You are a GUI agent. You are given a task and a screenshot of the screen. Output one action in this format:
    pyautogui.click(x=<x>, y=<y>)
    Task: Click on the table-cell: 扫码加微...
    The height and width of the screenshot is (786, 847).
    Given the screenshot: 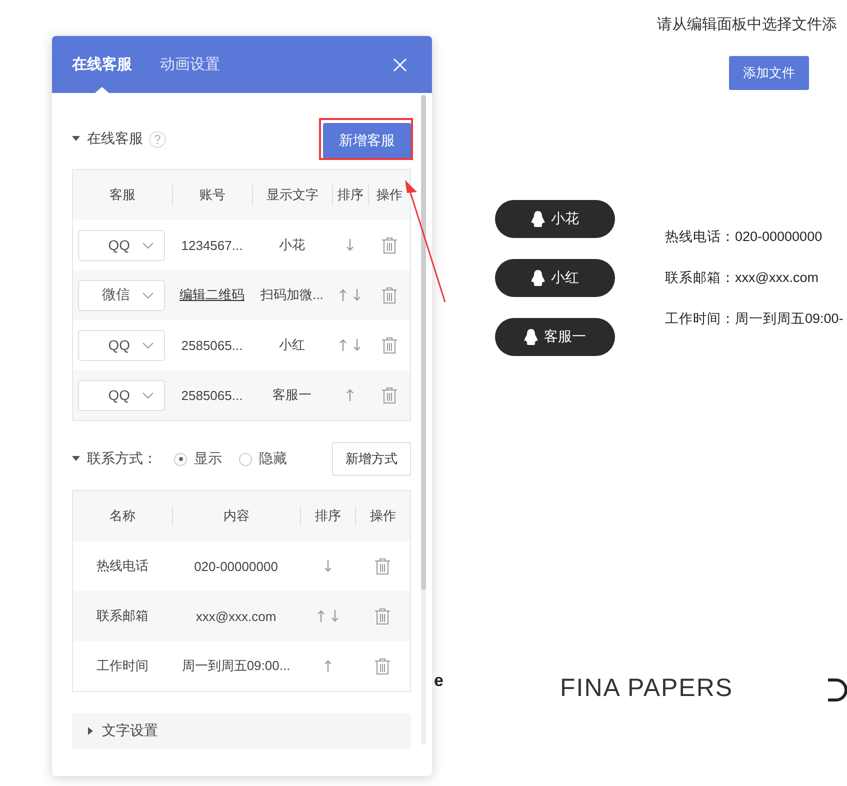 What is the action you would take?
    pyautogui.click(x=292, y=295)
    